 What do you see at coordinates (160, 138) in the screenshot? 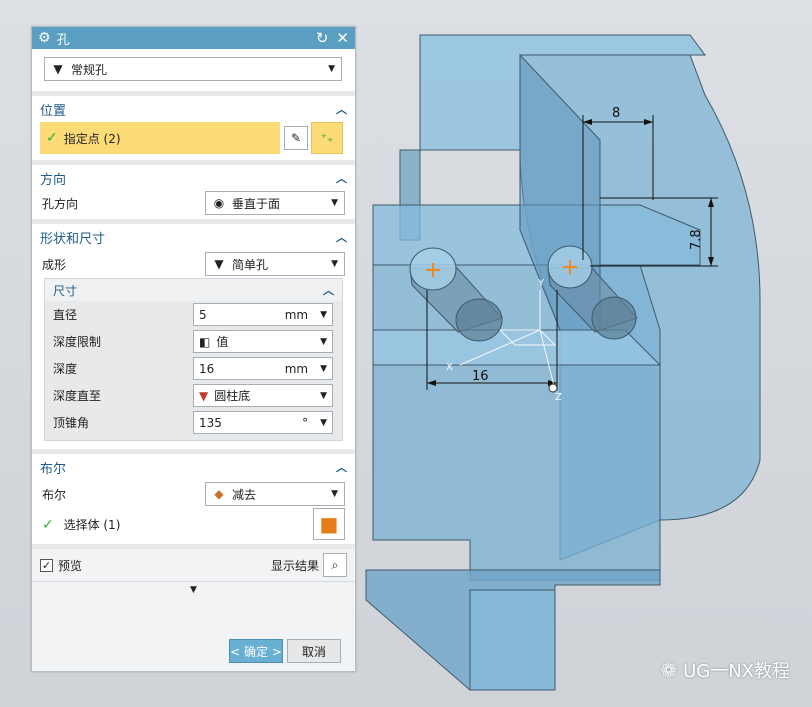
I see `specify-point-row: ✓ 指定点 (2)` at bounding box center [160, 138].